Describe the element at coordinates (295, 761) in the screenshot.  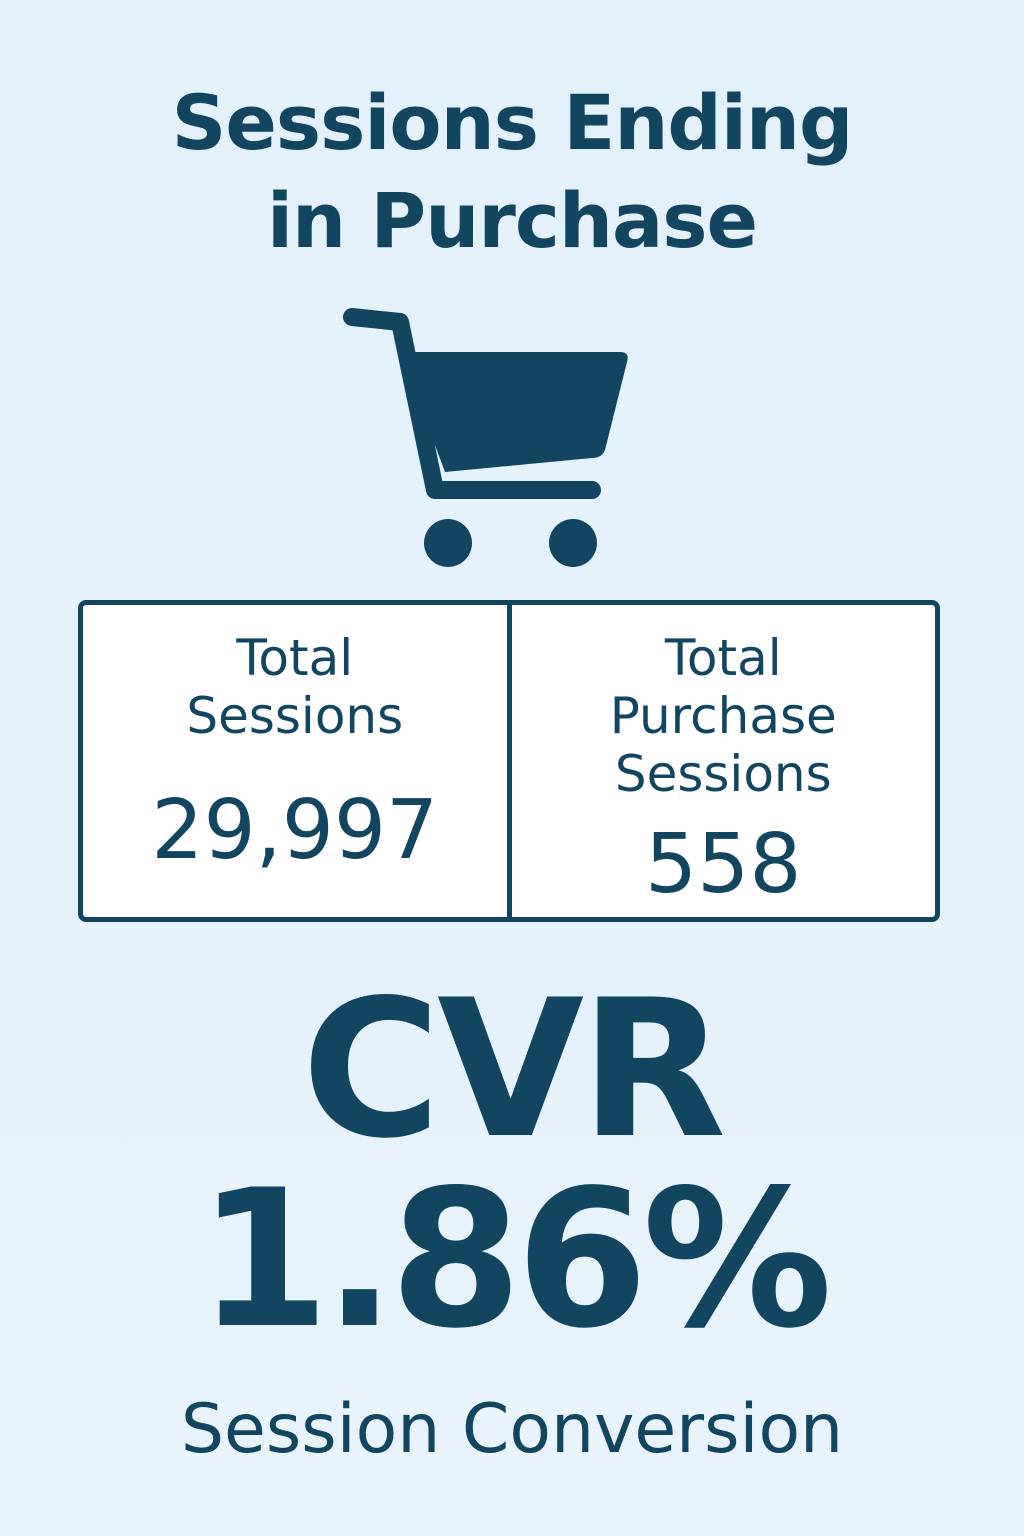
I see `total-sessions-card: Total Sessions 29,997` at that location.